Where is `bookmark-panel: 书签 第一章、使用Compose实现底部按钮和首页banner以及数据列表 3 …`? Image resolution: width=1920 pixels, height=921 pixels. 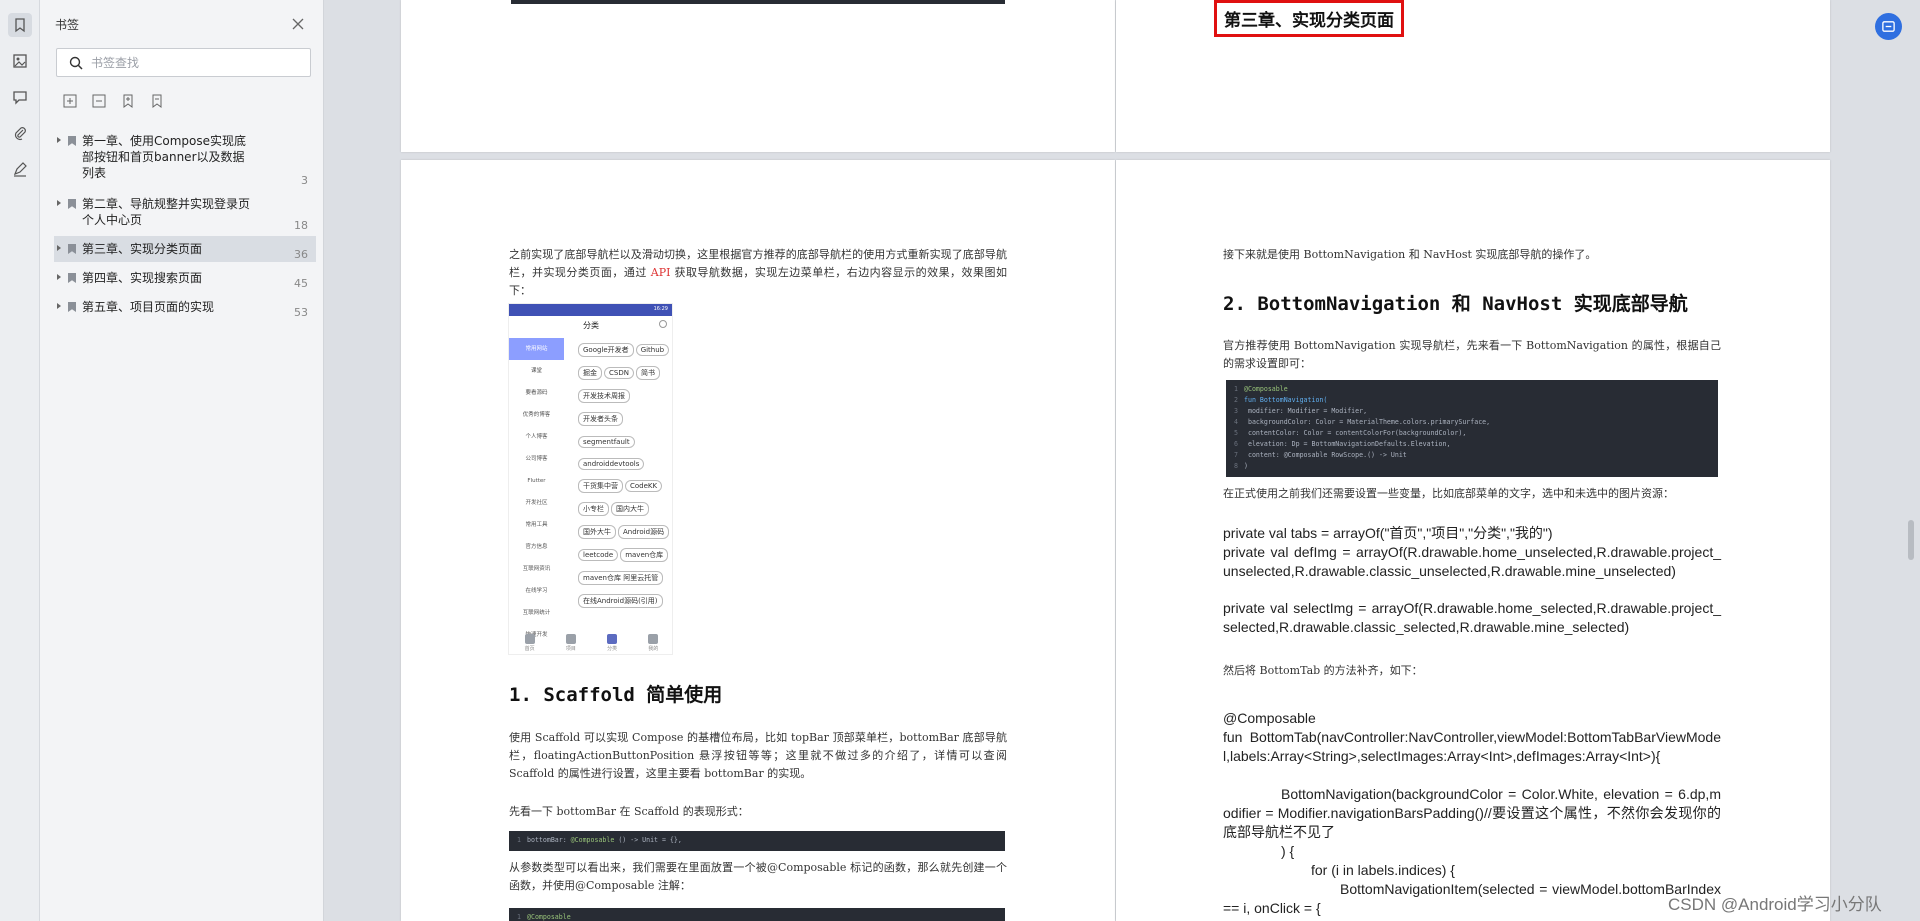
bookmark-panel: 书签 第一章、使用Compose实现底部按钮和首页banner以及数据列表 3 … is located at coordinates (182, 460).